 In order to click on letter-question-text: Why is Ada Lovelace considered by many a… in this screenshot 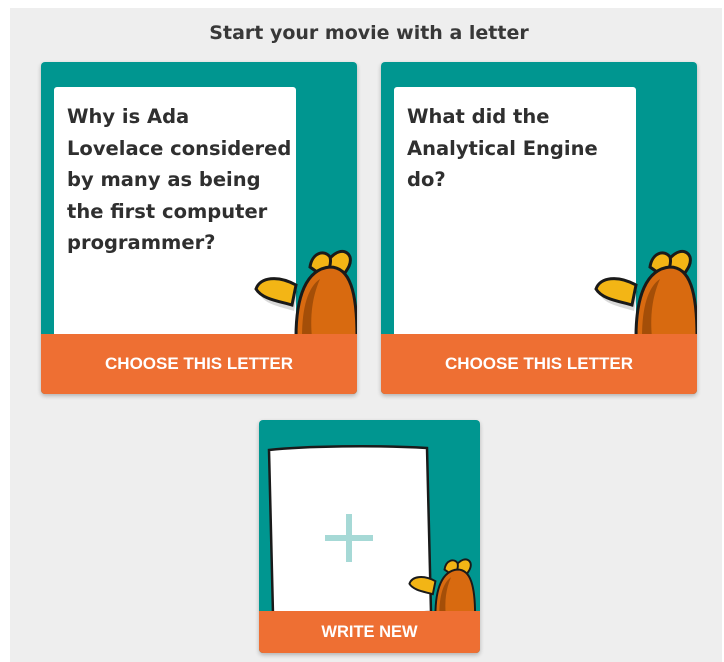, I will do `click(179, 179)`.